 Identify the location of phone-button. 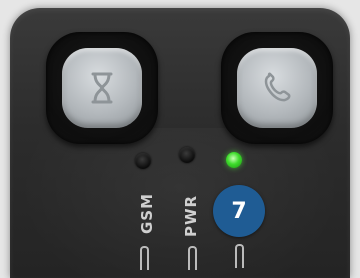
(277, 88).